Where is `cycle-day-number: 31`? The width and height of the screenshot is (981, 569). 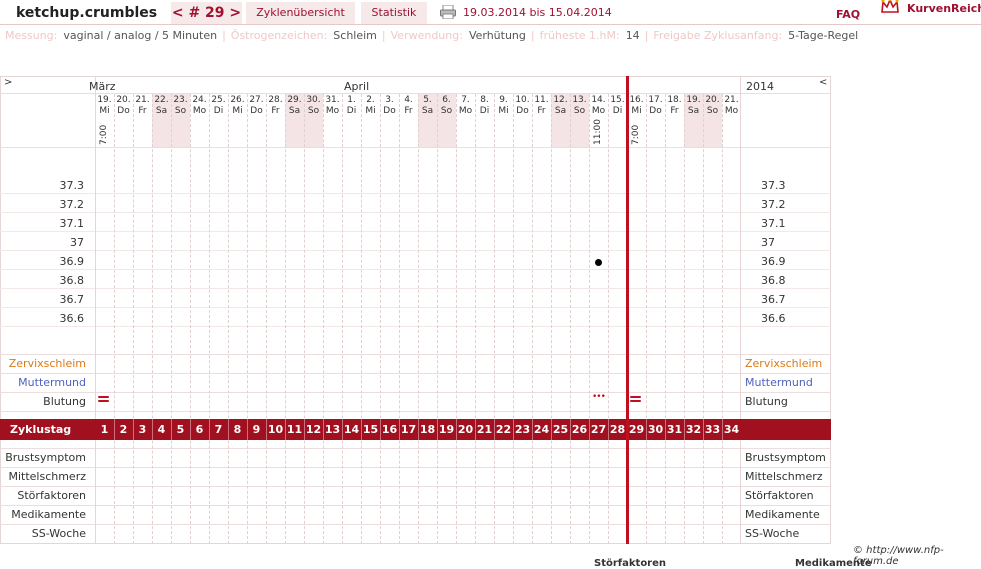
cycle-day-number: 31 is located at coordinates (674, 429).